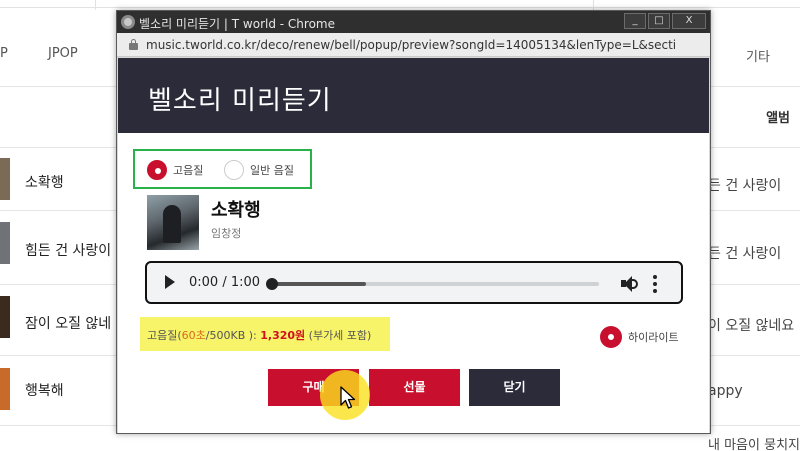 This screenshot has height=451, width=800. I want to click on highlight-label: 하이라이트, so click(653, 337).